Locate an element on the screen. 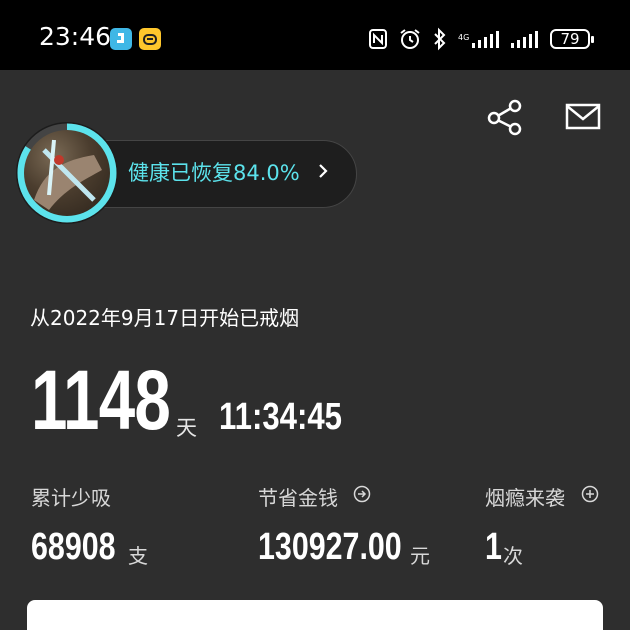 The image size is (630, 630). stat-label-cigarettes: 累计少吸 is located at coordinates (71, 498).